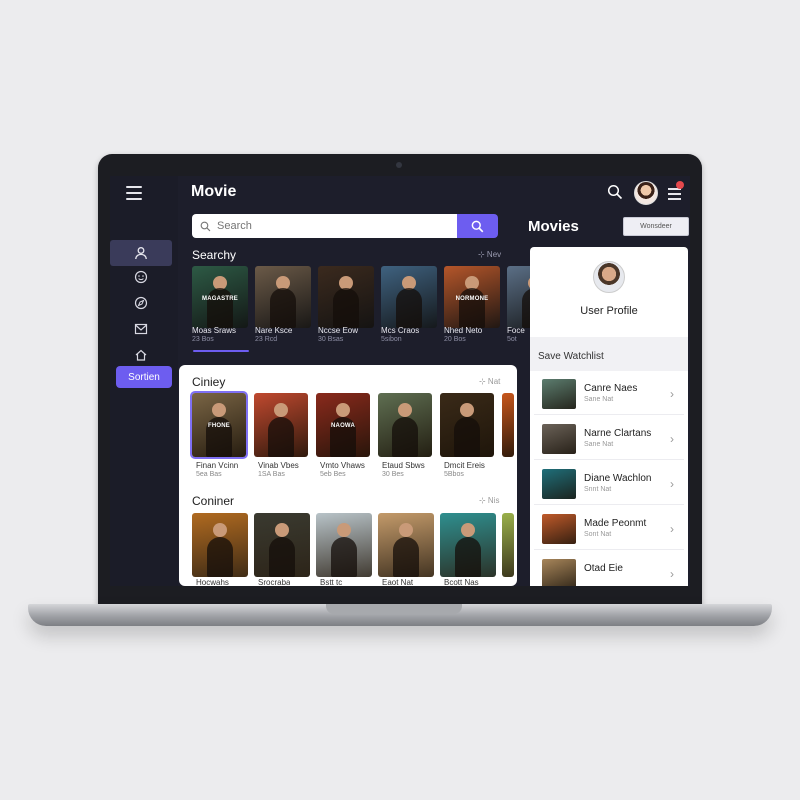  What do you see at coordinates (212, 582) in the screenshot?
I see `movie-title: Hocwahs` at bounding box center [212, 582].